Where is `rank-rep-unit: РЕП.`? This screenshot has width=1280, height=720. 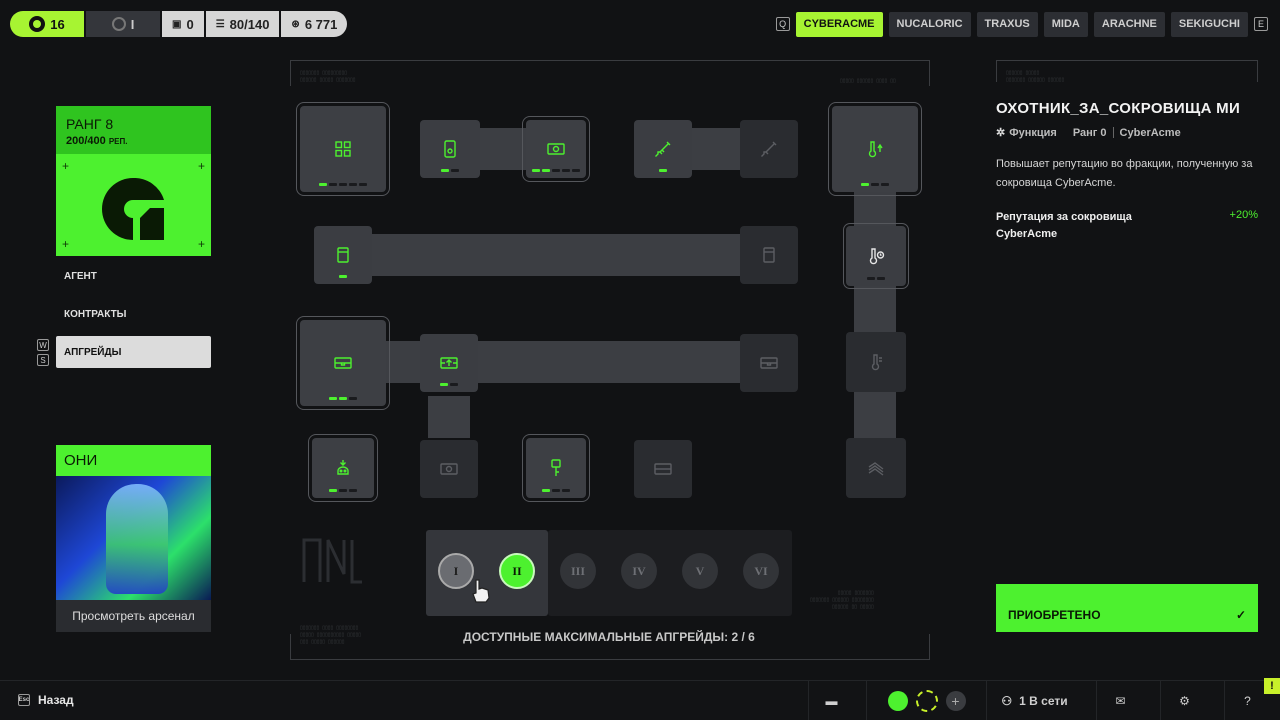
rank-rep-unit: РЕП. is located at coordinates (118, 141).